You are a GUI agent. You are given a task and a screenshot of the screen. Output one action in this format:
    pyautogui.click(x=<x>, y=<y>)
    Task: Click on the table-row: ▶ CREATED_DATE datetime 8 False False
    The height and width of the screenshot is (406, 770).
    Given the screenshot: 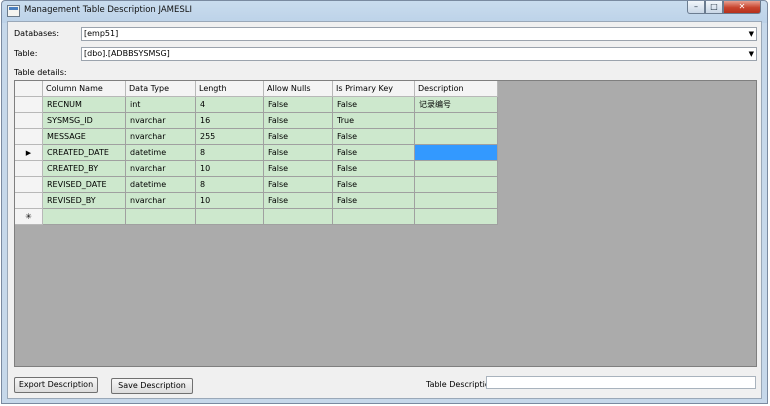 What is the action you would take?
    pyautogui.click(x=256, y=153)
    